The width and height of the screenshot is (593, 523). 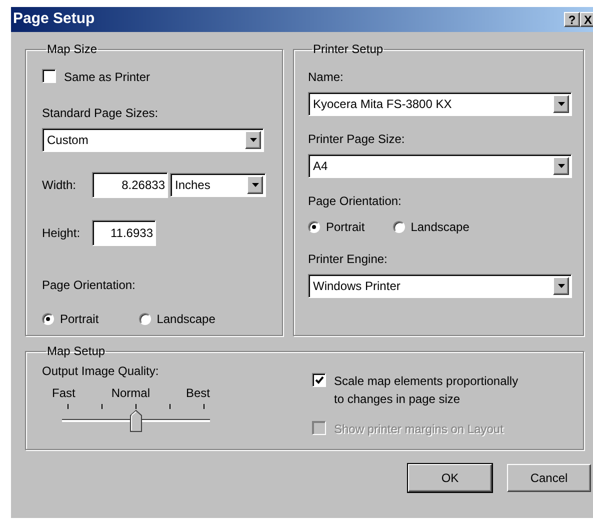 I want to click on input-field: 11.6933, so click(x=124, y=233).